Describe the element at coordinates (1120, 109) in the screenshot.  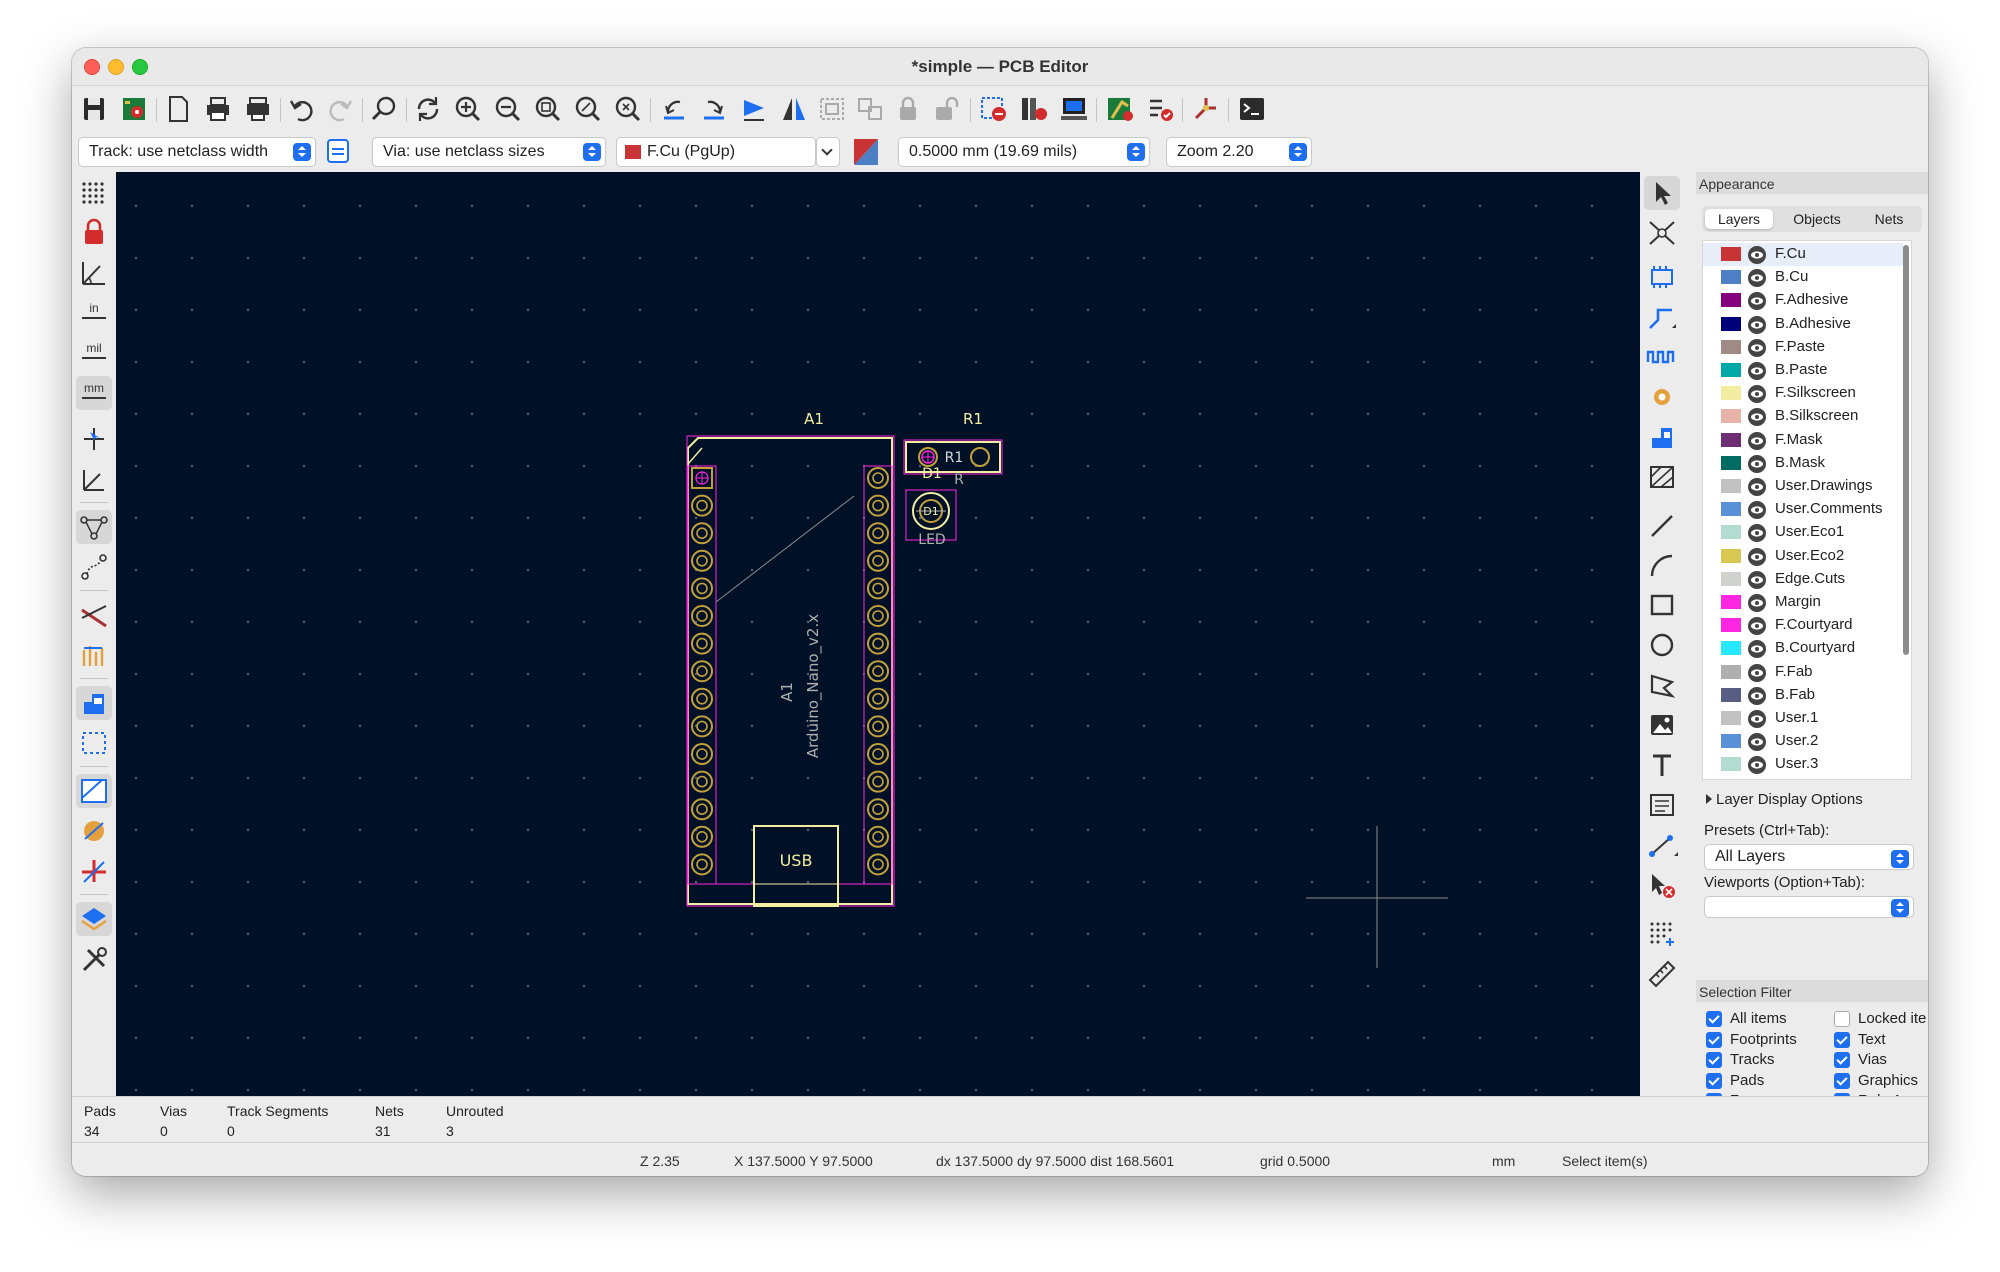
I see `update-pcb-icon` at that location.